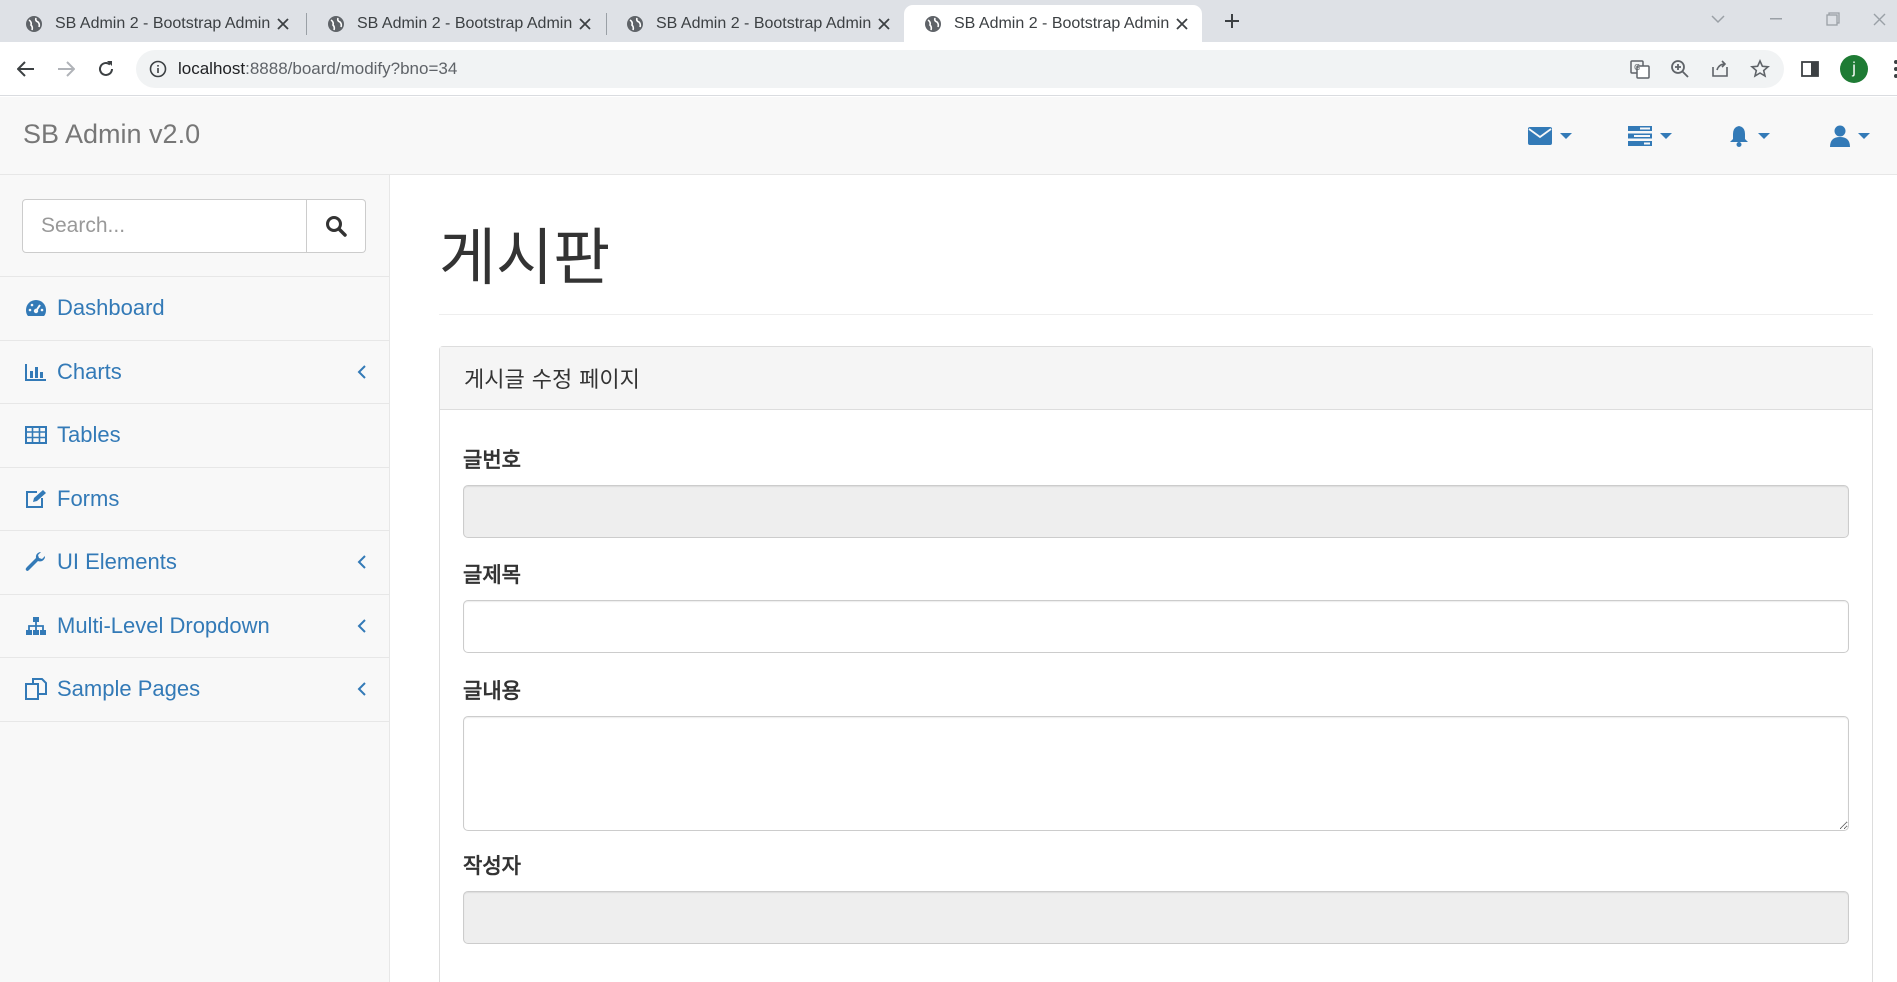 The width and height of the screenshot is (1897, 982). I want to click on translate-icon: G, so click(1640, 69).